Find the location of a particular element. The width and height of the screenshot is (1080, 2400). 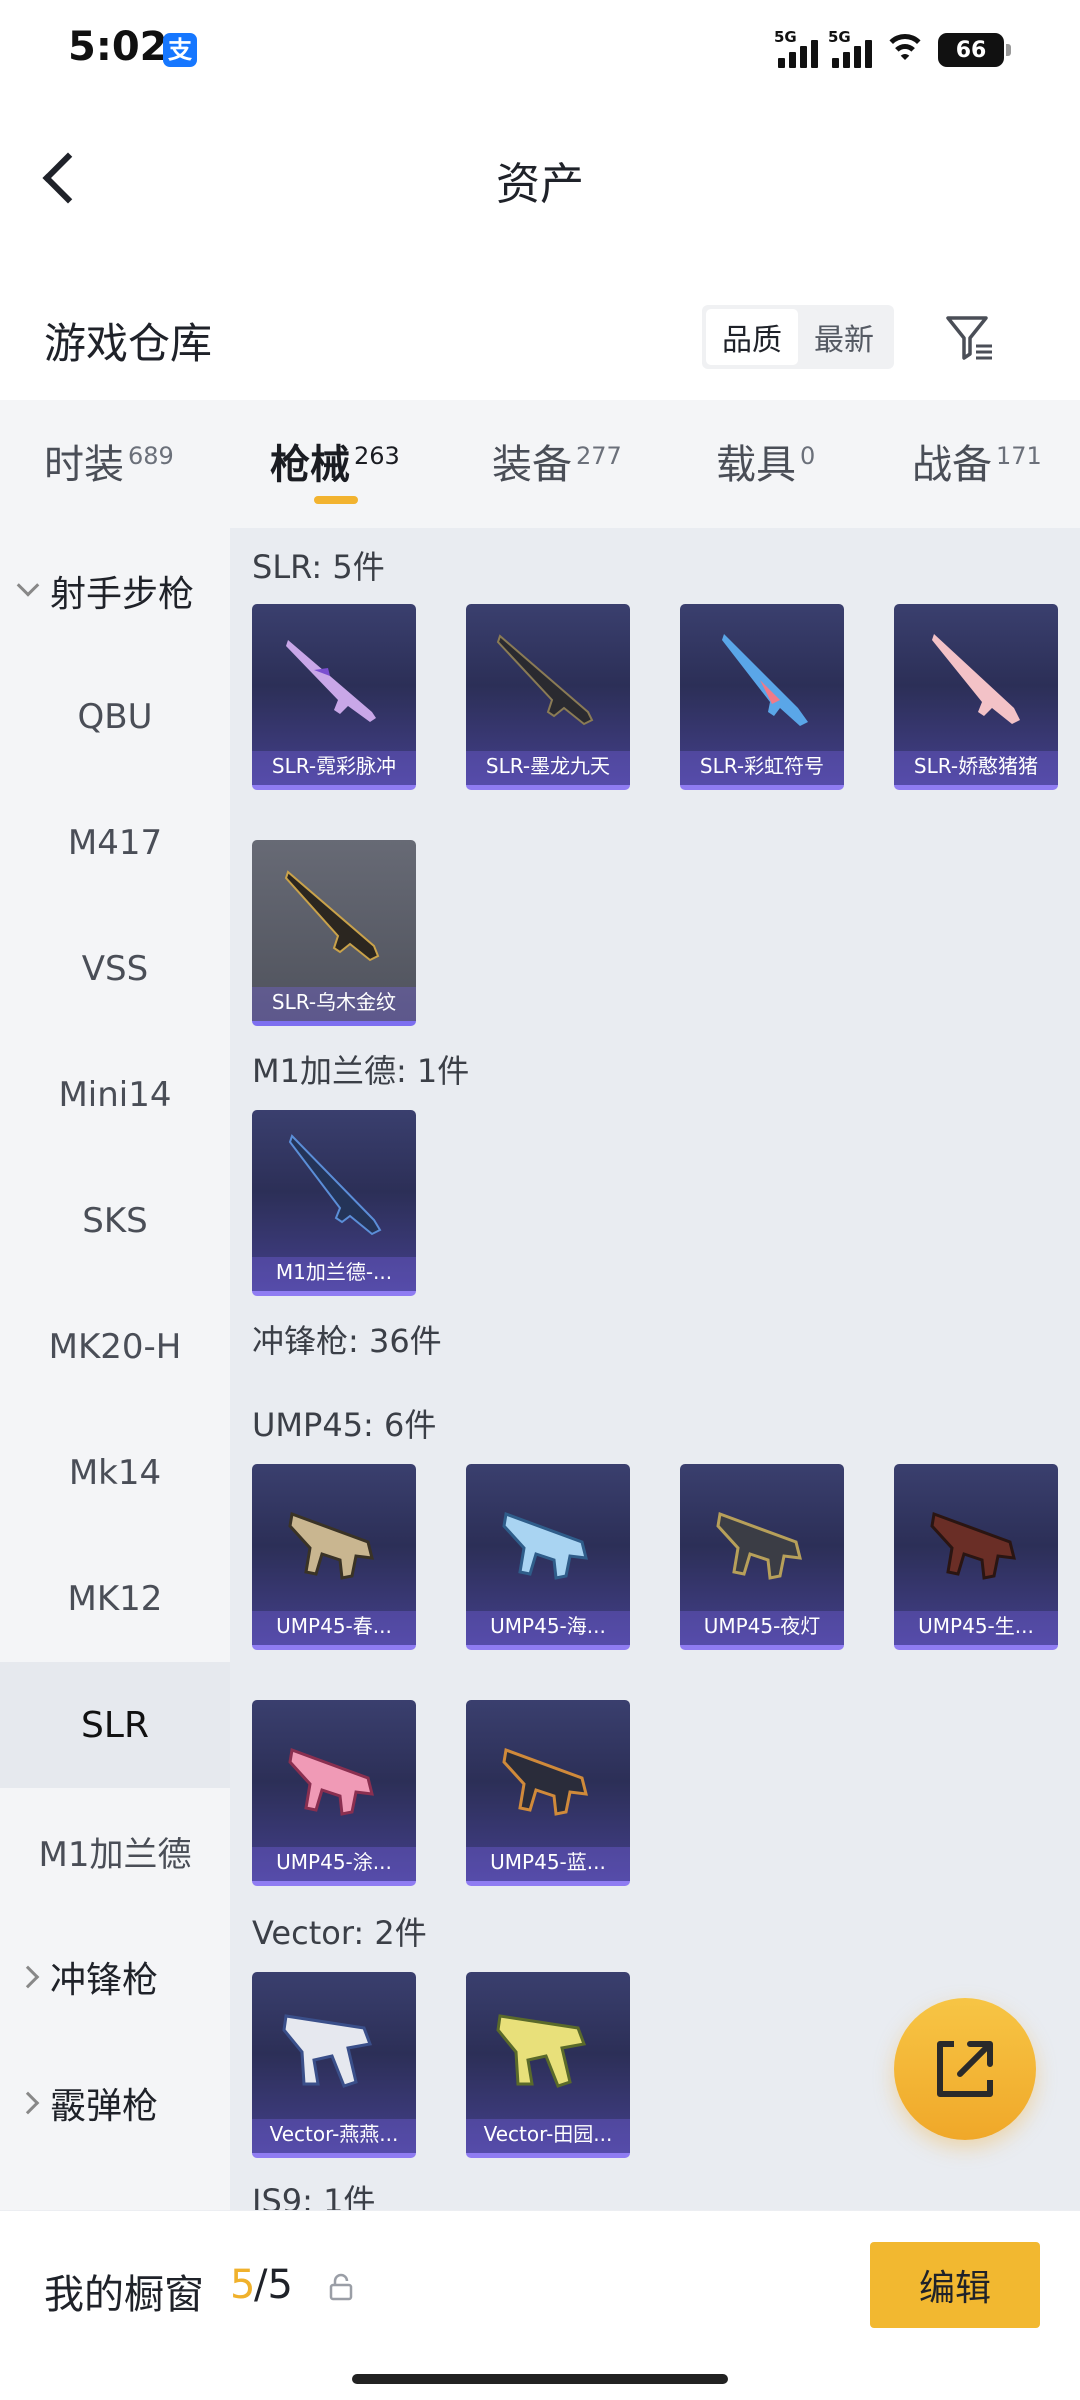

sort-toggle: 品质 最新 is located at coordinates (798, 337).